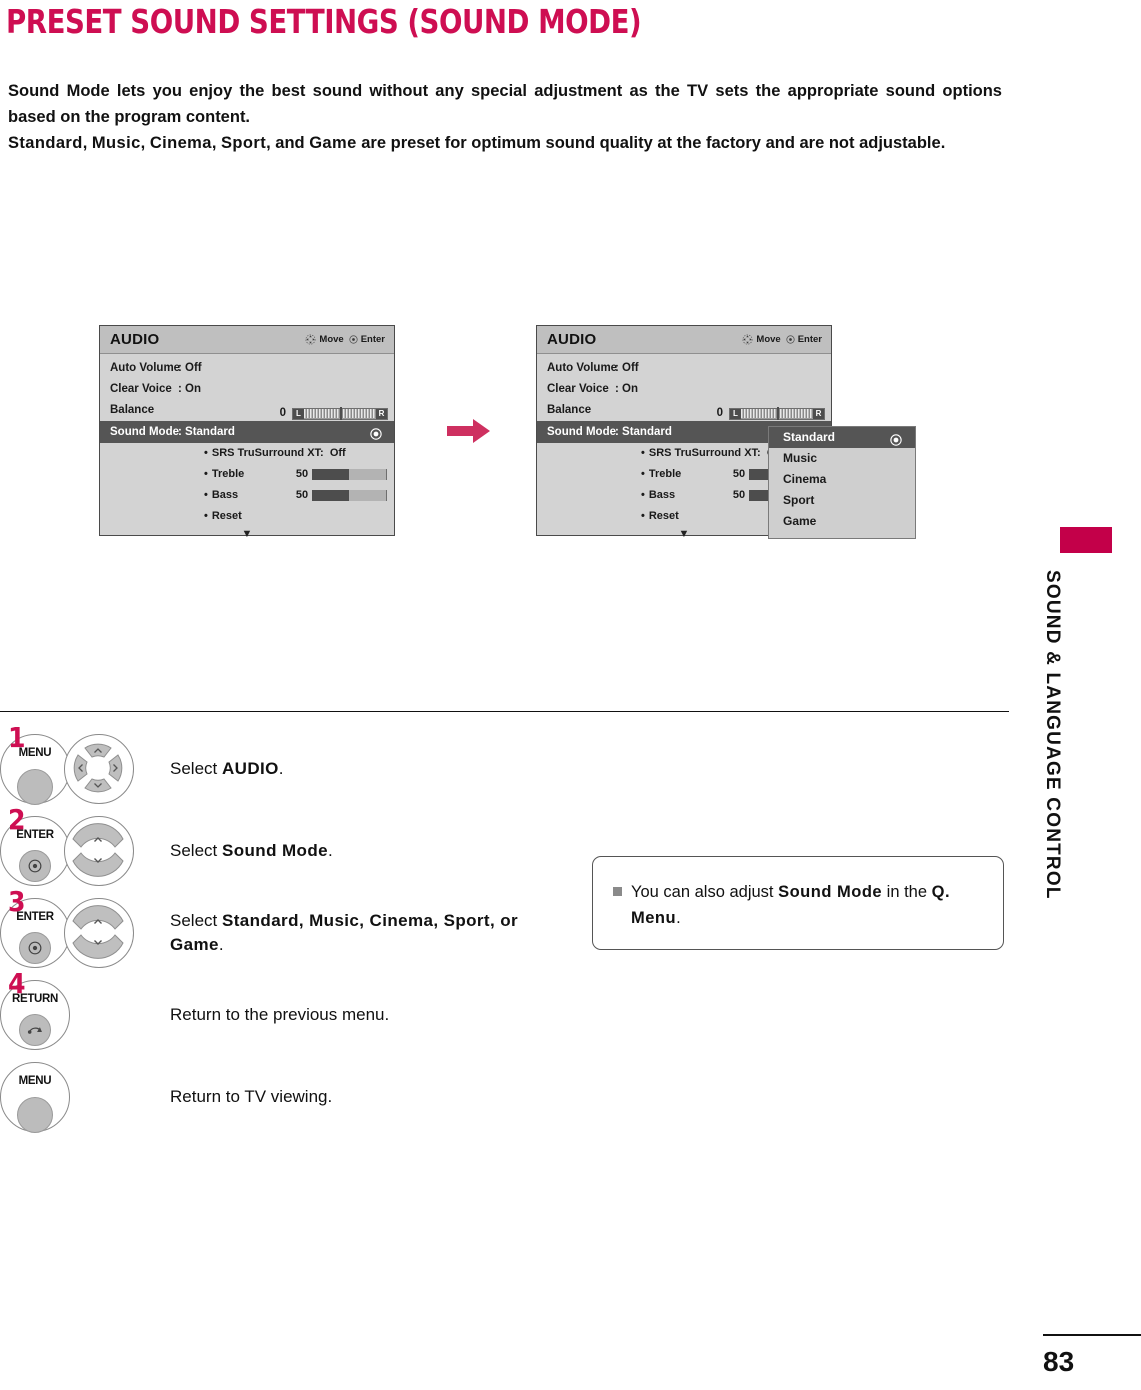 The width and height of the screenshot is (1141, 1390). I want to click on dropdown-label-standard: Standard, so click(809, 437).